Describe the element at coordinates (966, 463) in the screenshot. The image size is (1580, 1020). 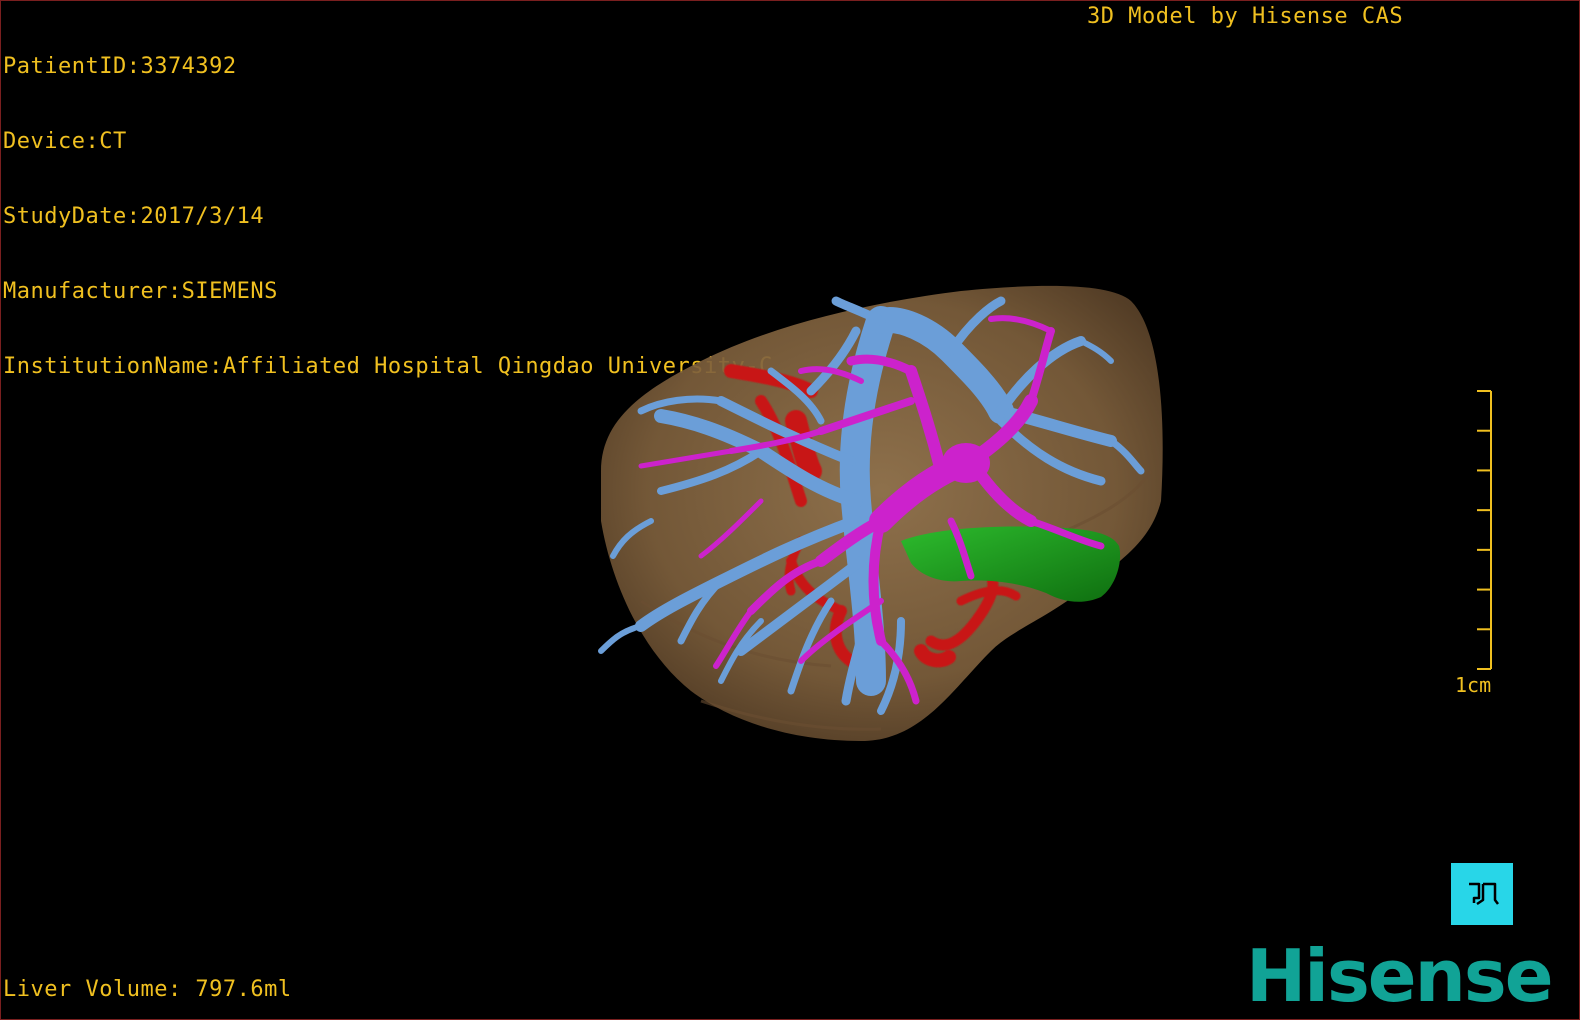
I see `hepatic-vein-confluence` at that location.